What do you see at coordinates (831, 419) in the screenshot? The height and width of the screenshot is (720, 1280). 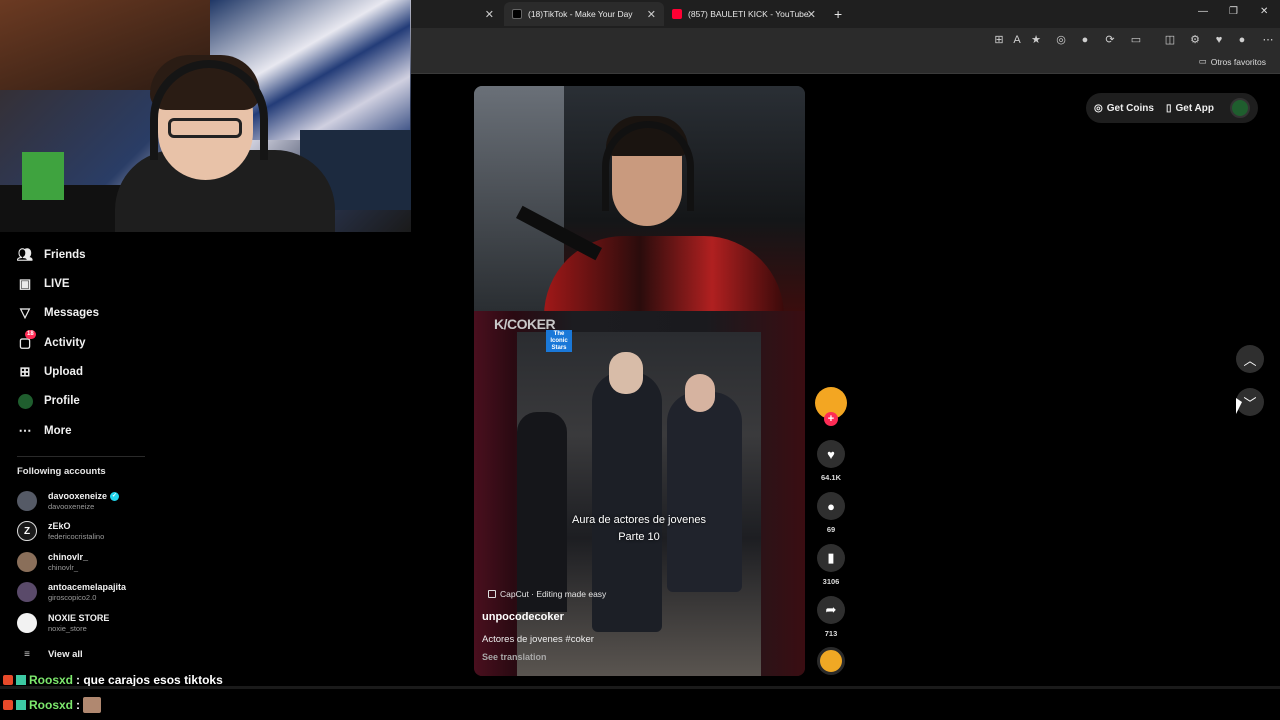 I see `follow-plus-icon: +` at bounding box center [831, 419].